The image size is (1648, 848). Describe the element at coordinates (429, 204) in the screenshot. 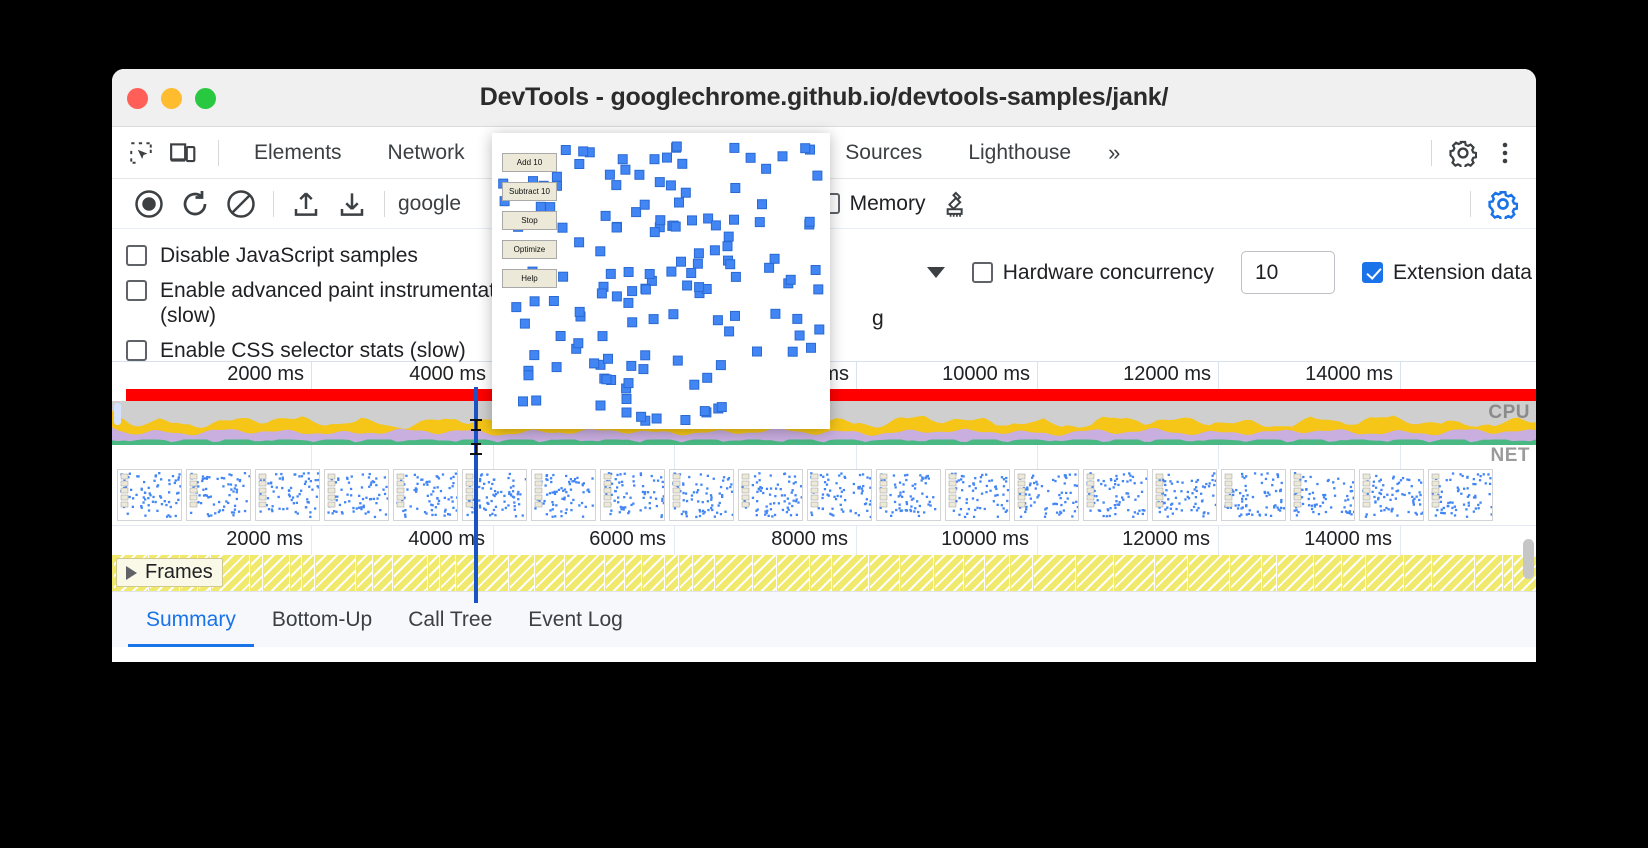

I see `history-url-label: google` at that location.